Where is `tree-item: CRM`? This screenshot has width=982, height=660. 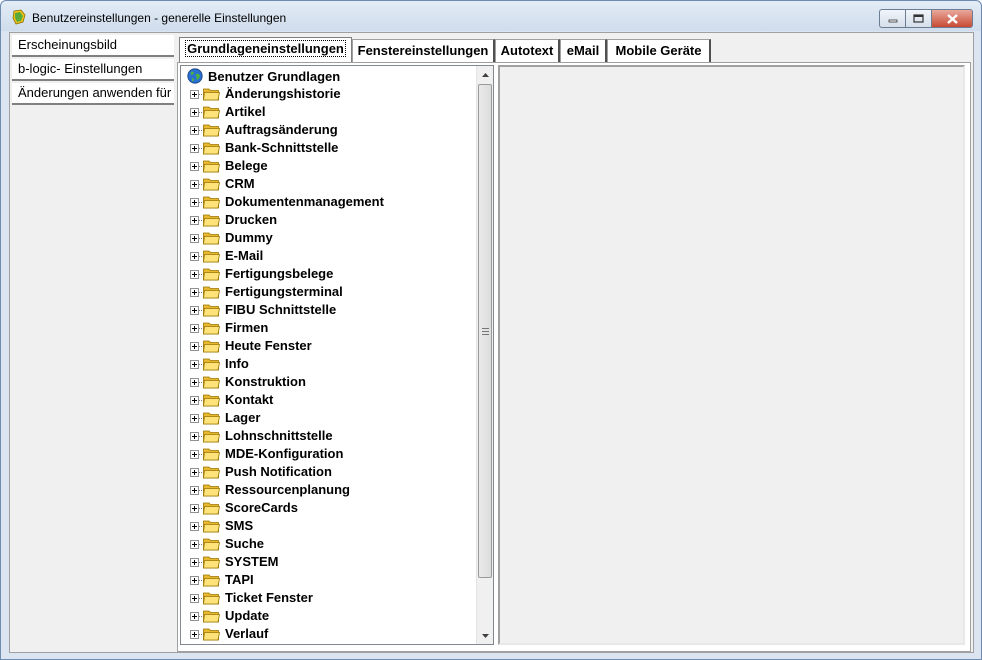 tree-item: CRM is located at coordinates (326, 184).